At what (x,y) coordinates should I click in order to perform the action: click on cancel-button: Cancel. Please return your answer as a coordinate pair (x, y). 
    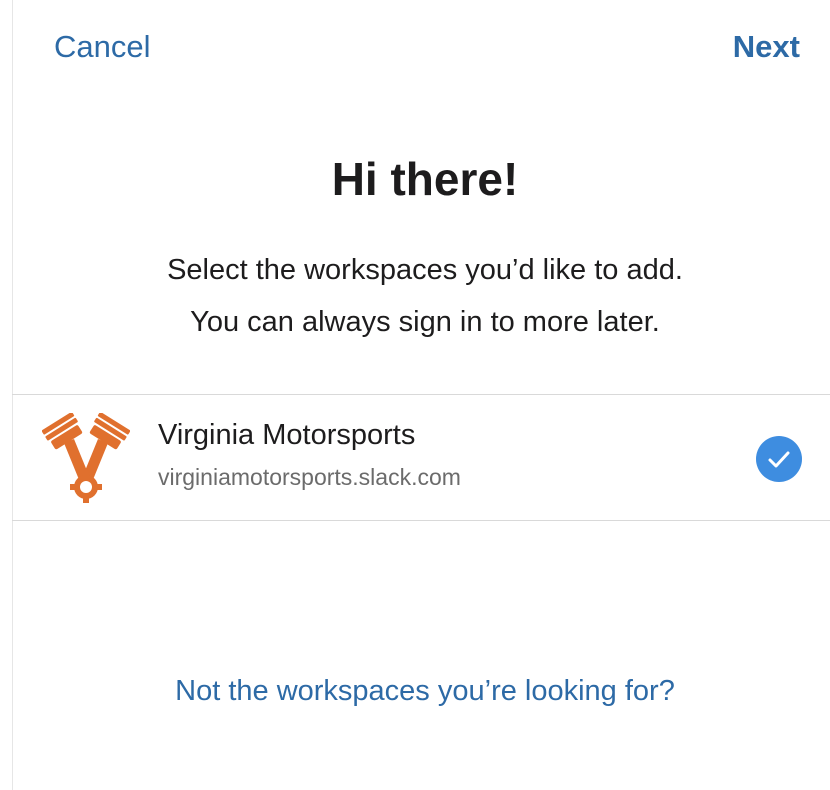
    Looking at the image, I should click on (102, 47).